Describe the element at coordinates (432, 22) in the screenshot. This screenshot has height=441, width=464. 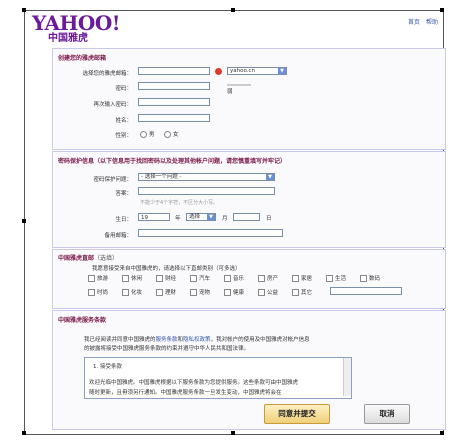
I see `help-link: 帮助` at that location.